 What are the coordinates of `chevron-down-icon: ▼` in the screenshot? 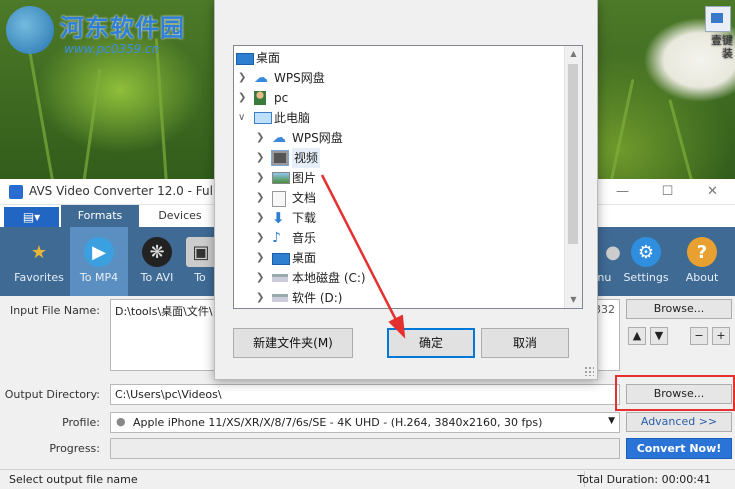 It's located at (611, 421).